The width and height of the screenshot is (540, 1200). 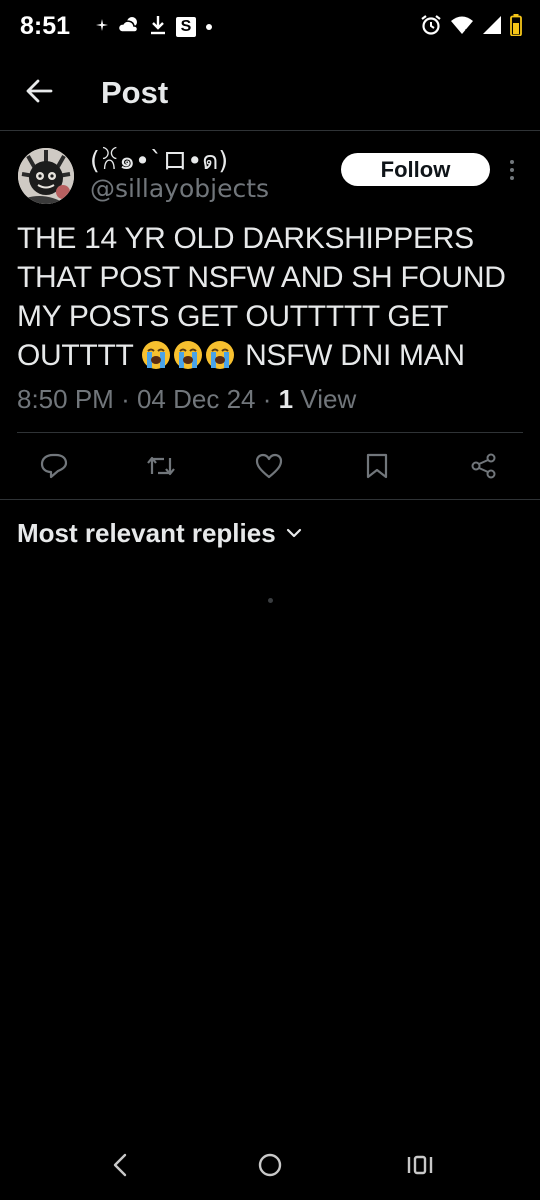 I want to click on action-bar, so click(x=270, y=467).